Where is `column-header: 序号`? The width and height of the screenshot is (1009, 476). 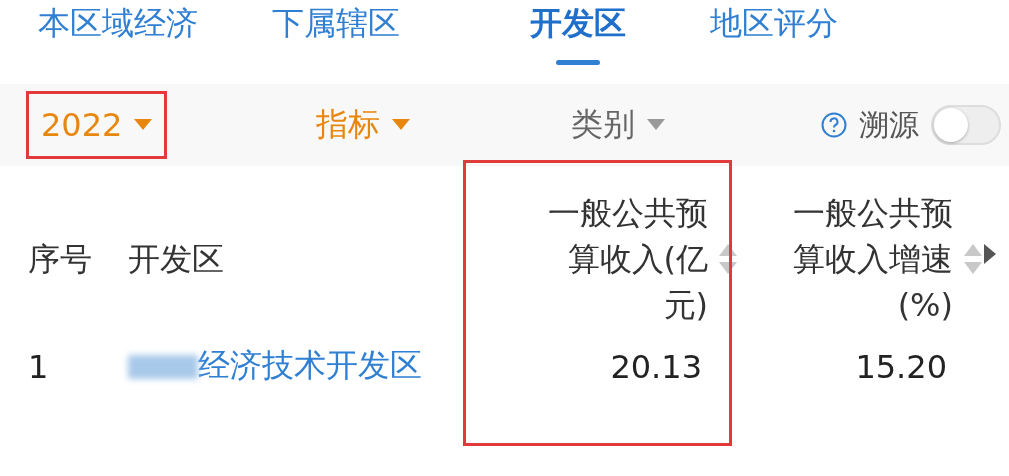 column-header: 序号 is located at coordinates (60, 259).